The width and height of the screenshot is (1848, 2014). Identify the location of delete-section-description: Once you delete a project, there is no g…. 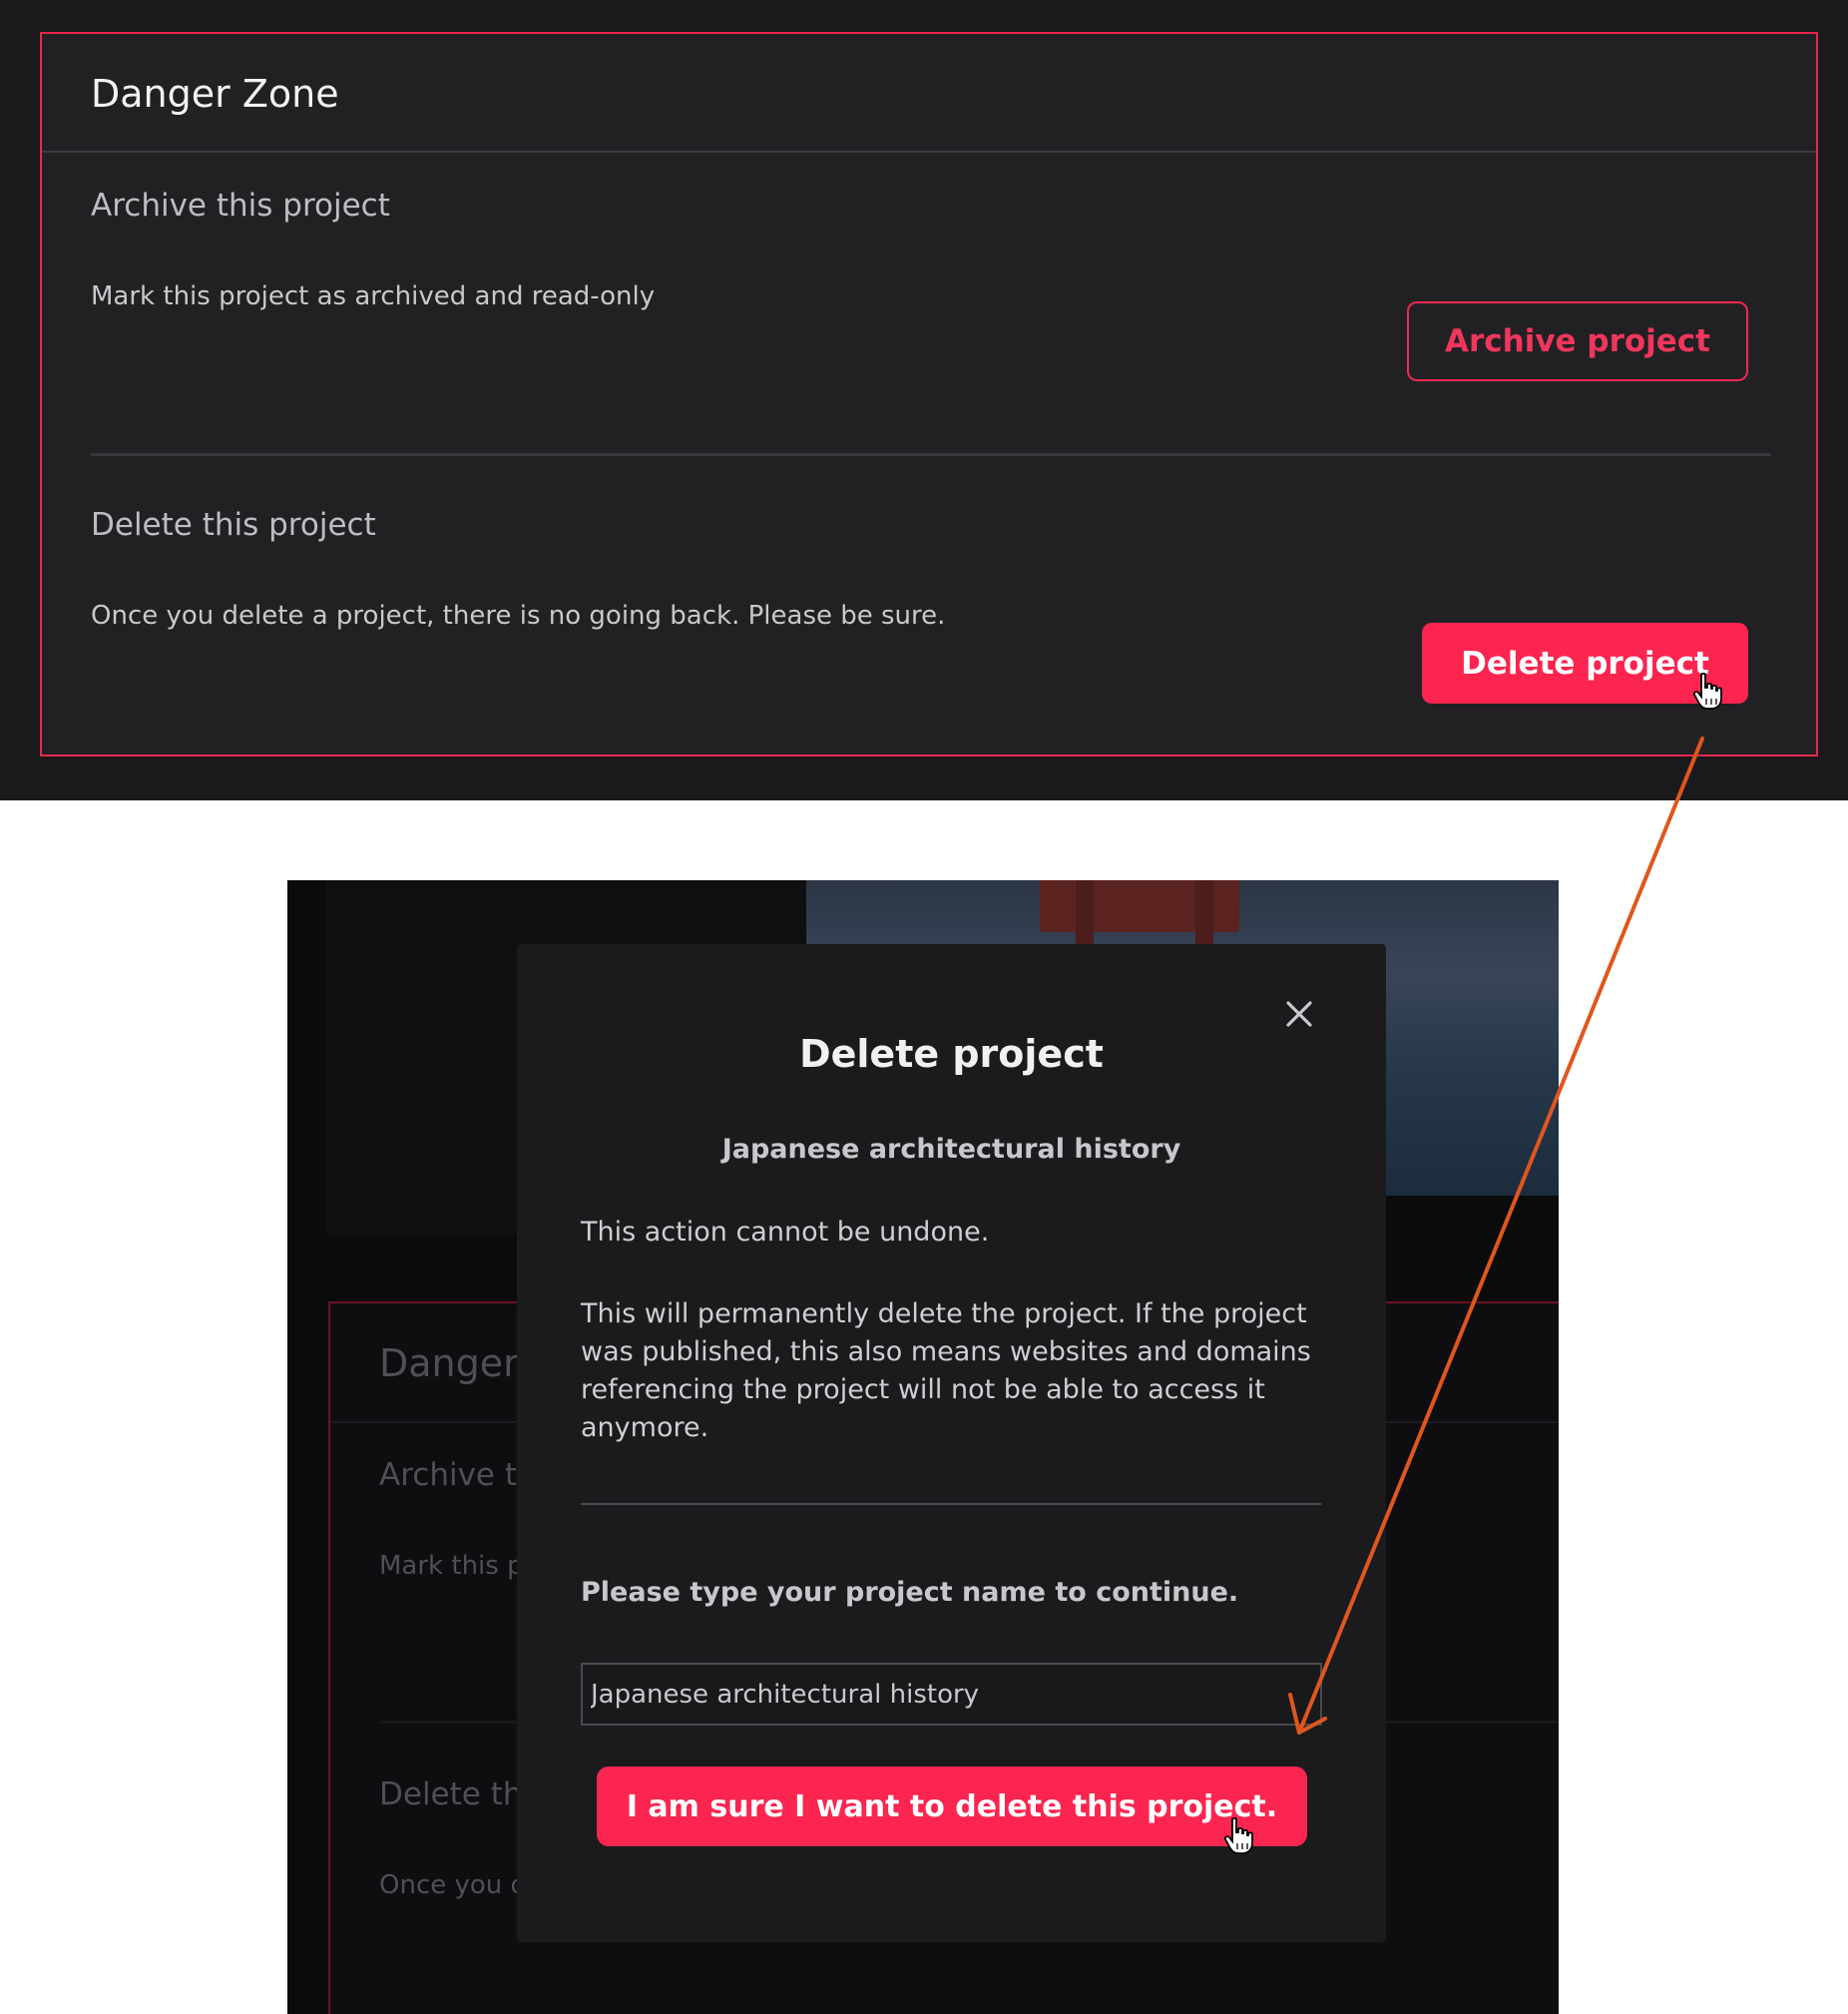
(518, 616).